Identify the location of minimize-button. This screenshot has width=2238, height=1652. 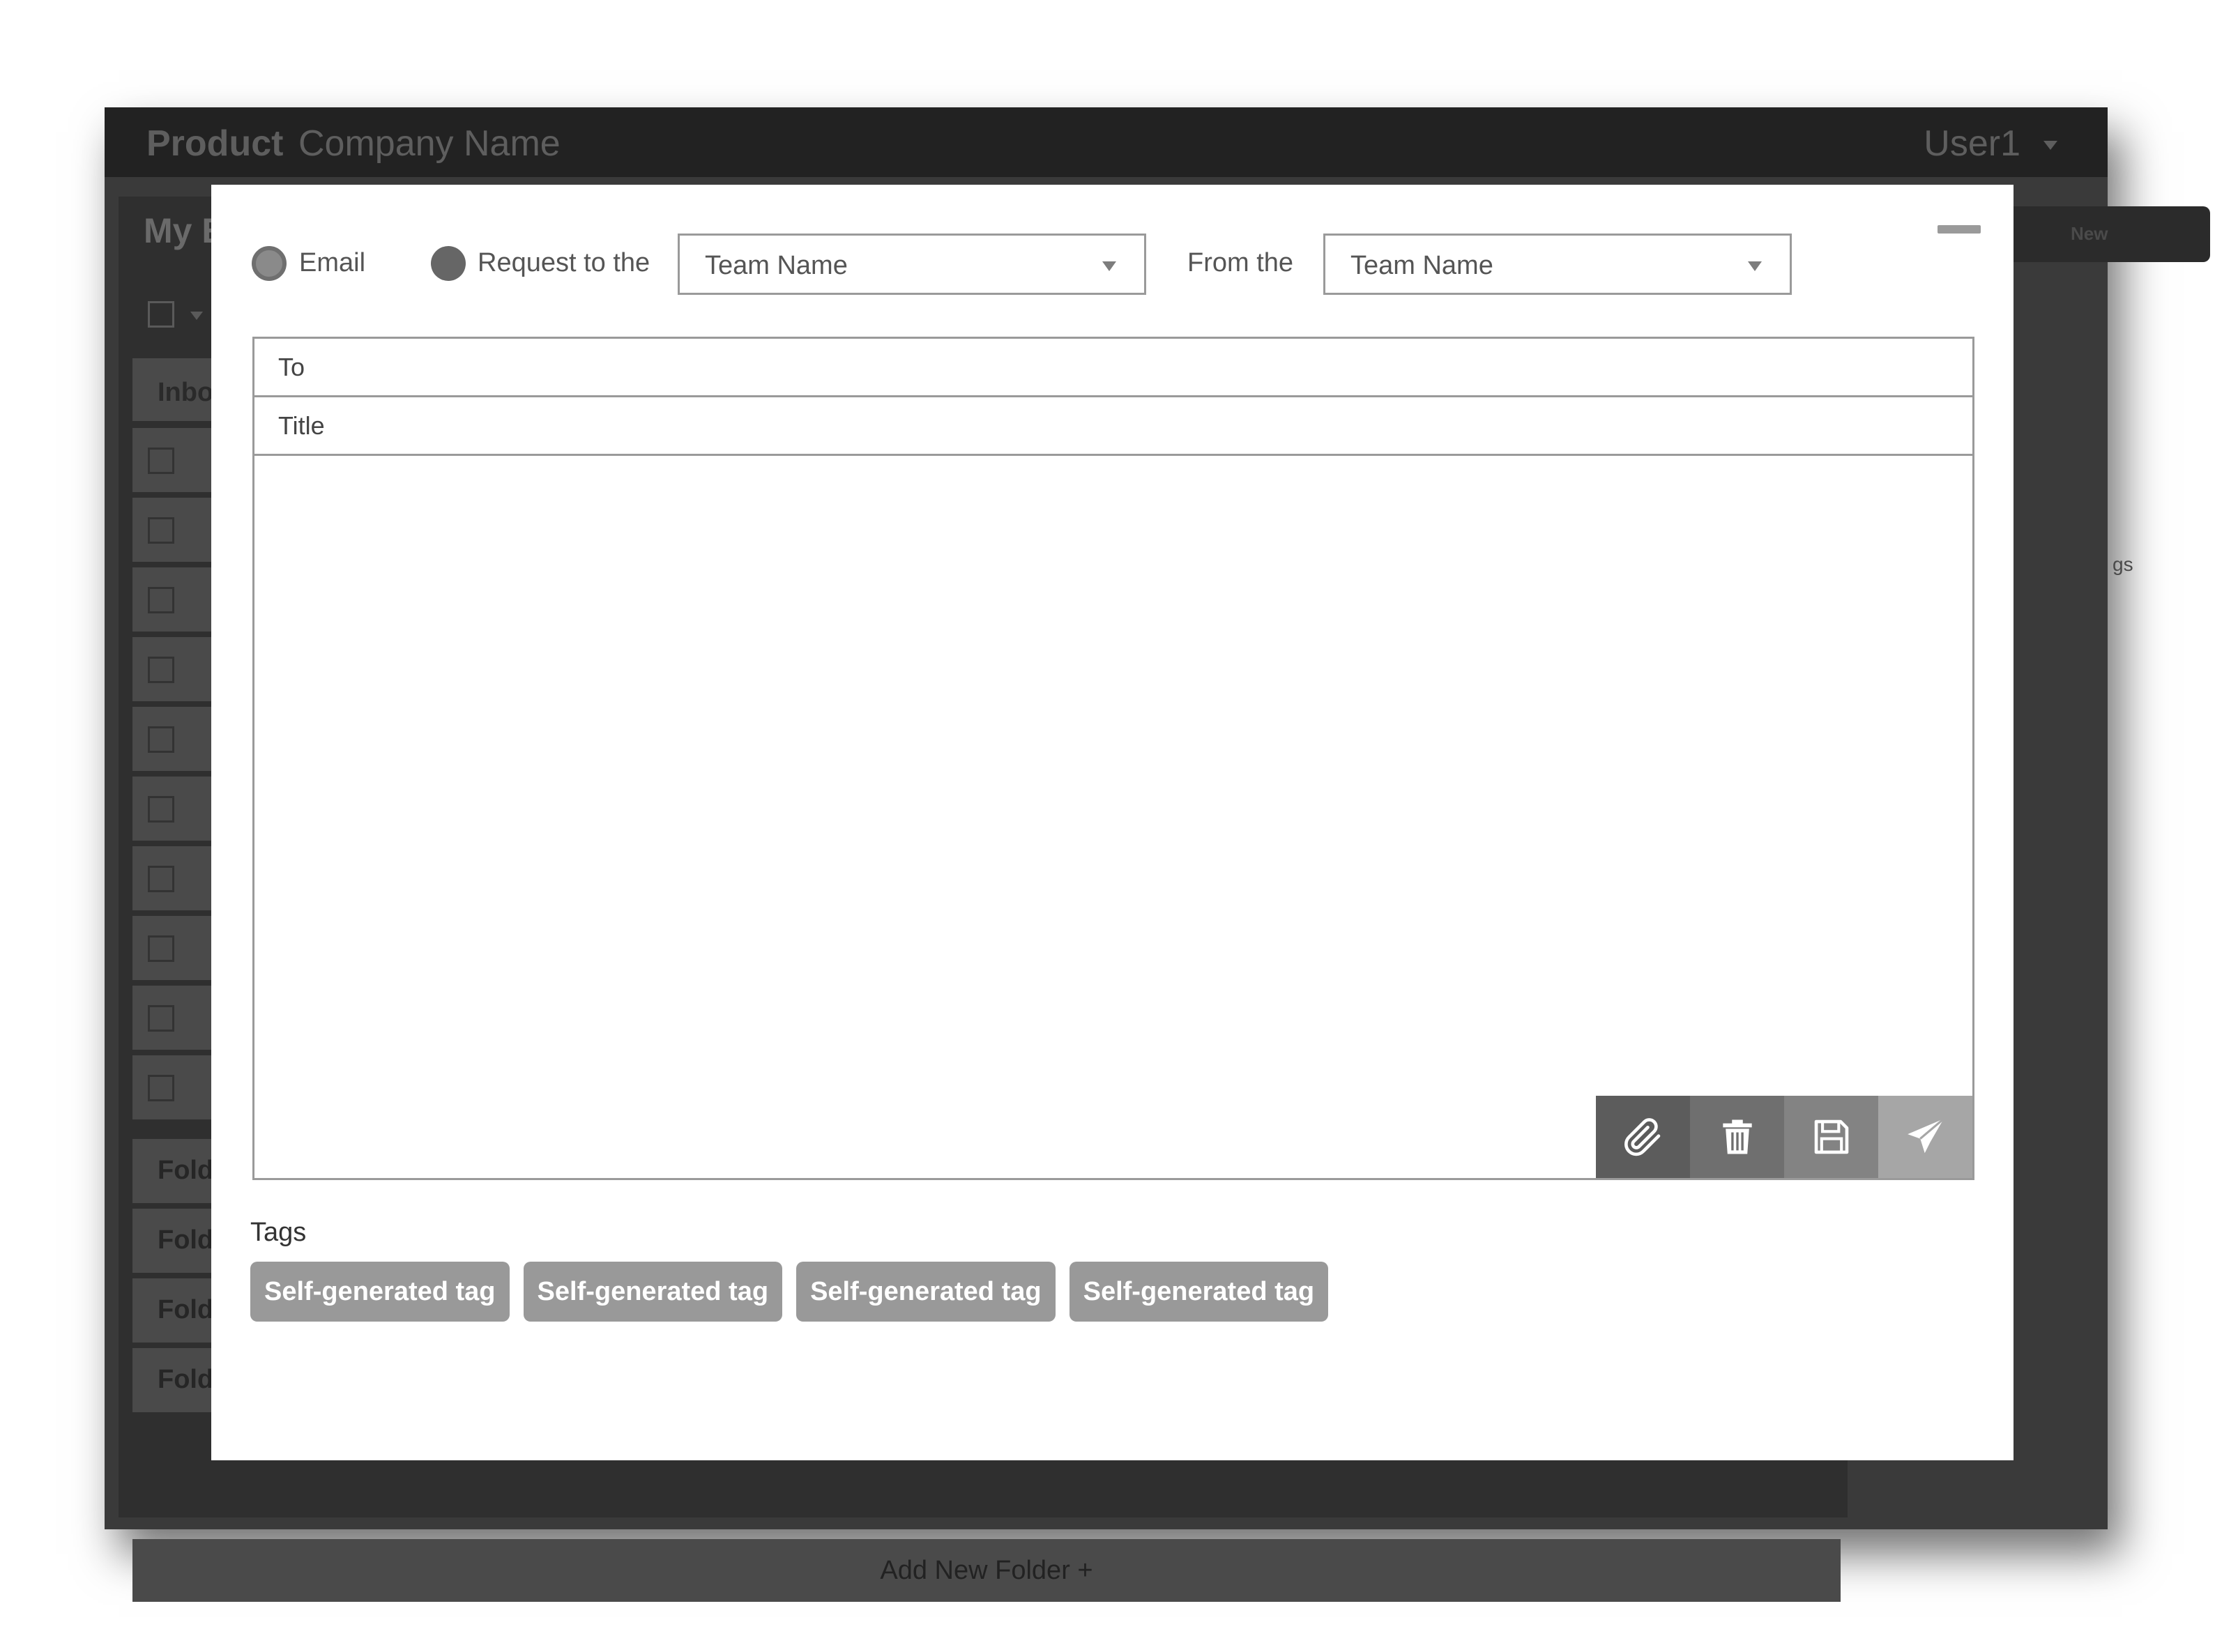
(1959, 229).